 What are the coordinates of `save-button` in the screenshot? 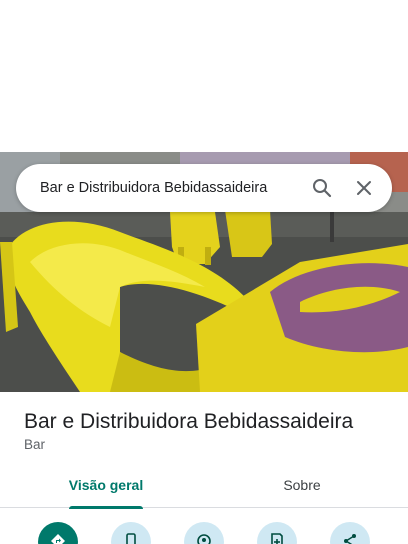 It's located at (277, 533).